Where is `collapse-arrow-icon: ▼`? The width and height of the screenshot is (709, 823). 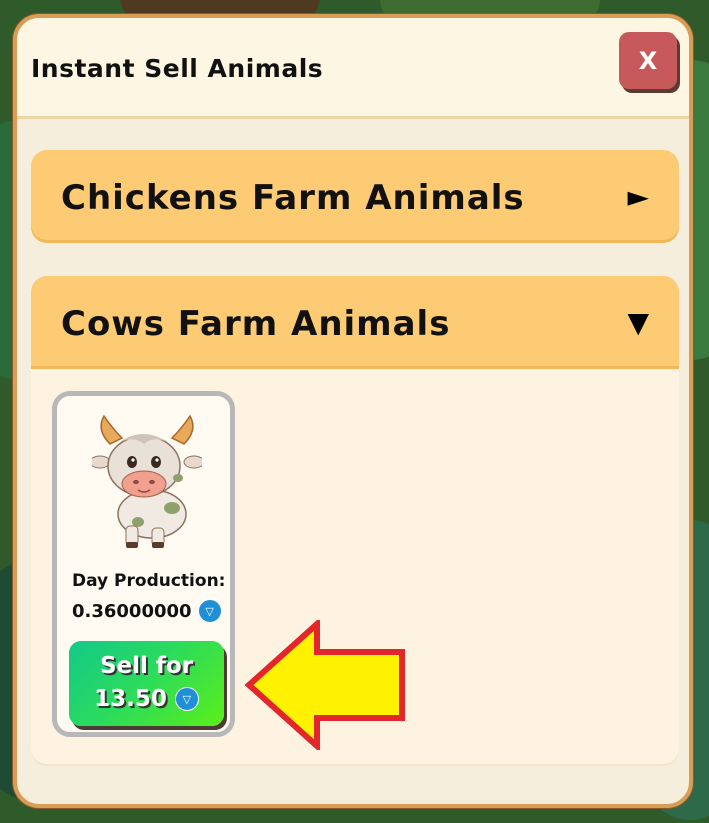
collapse-arrow-icon: ▼ is located at coordinates (638, 322).